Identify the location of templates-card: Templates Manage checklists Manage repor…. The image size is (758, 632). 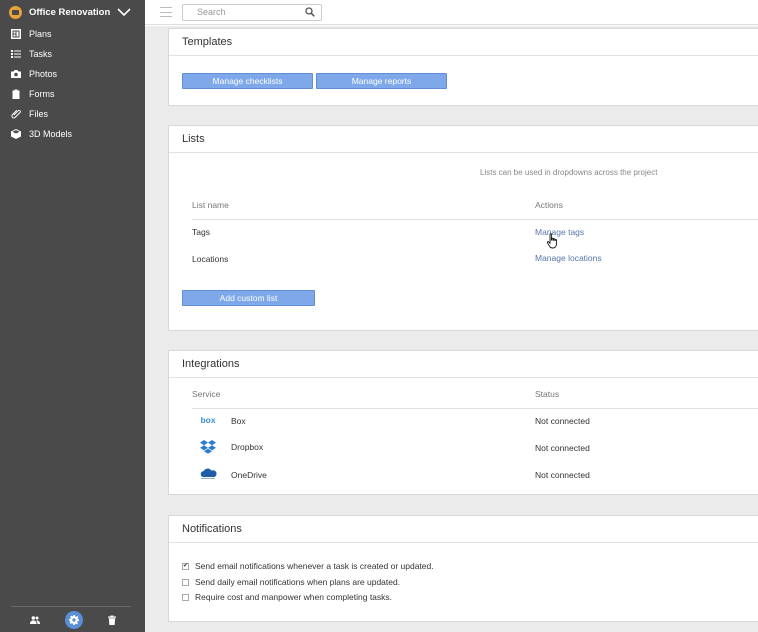
(463, 67).